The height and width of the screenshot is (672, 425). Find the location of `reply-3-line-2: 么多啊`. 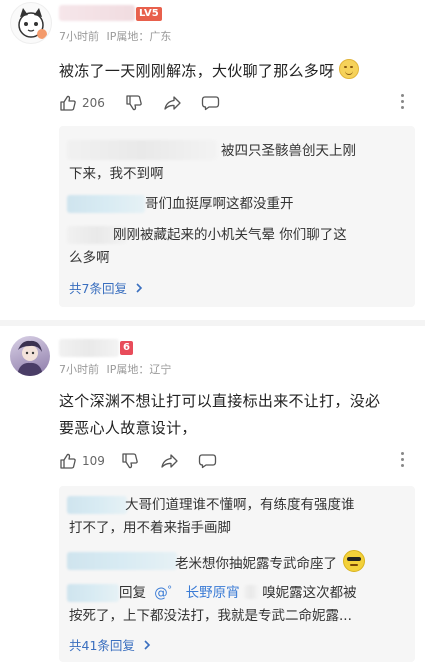

reply-3-line-2: 么多啊 is located at coordinates (89, 258).